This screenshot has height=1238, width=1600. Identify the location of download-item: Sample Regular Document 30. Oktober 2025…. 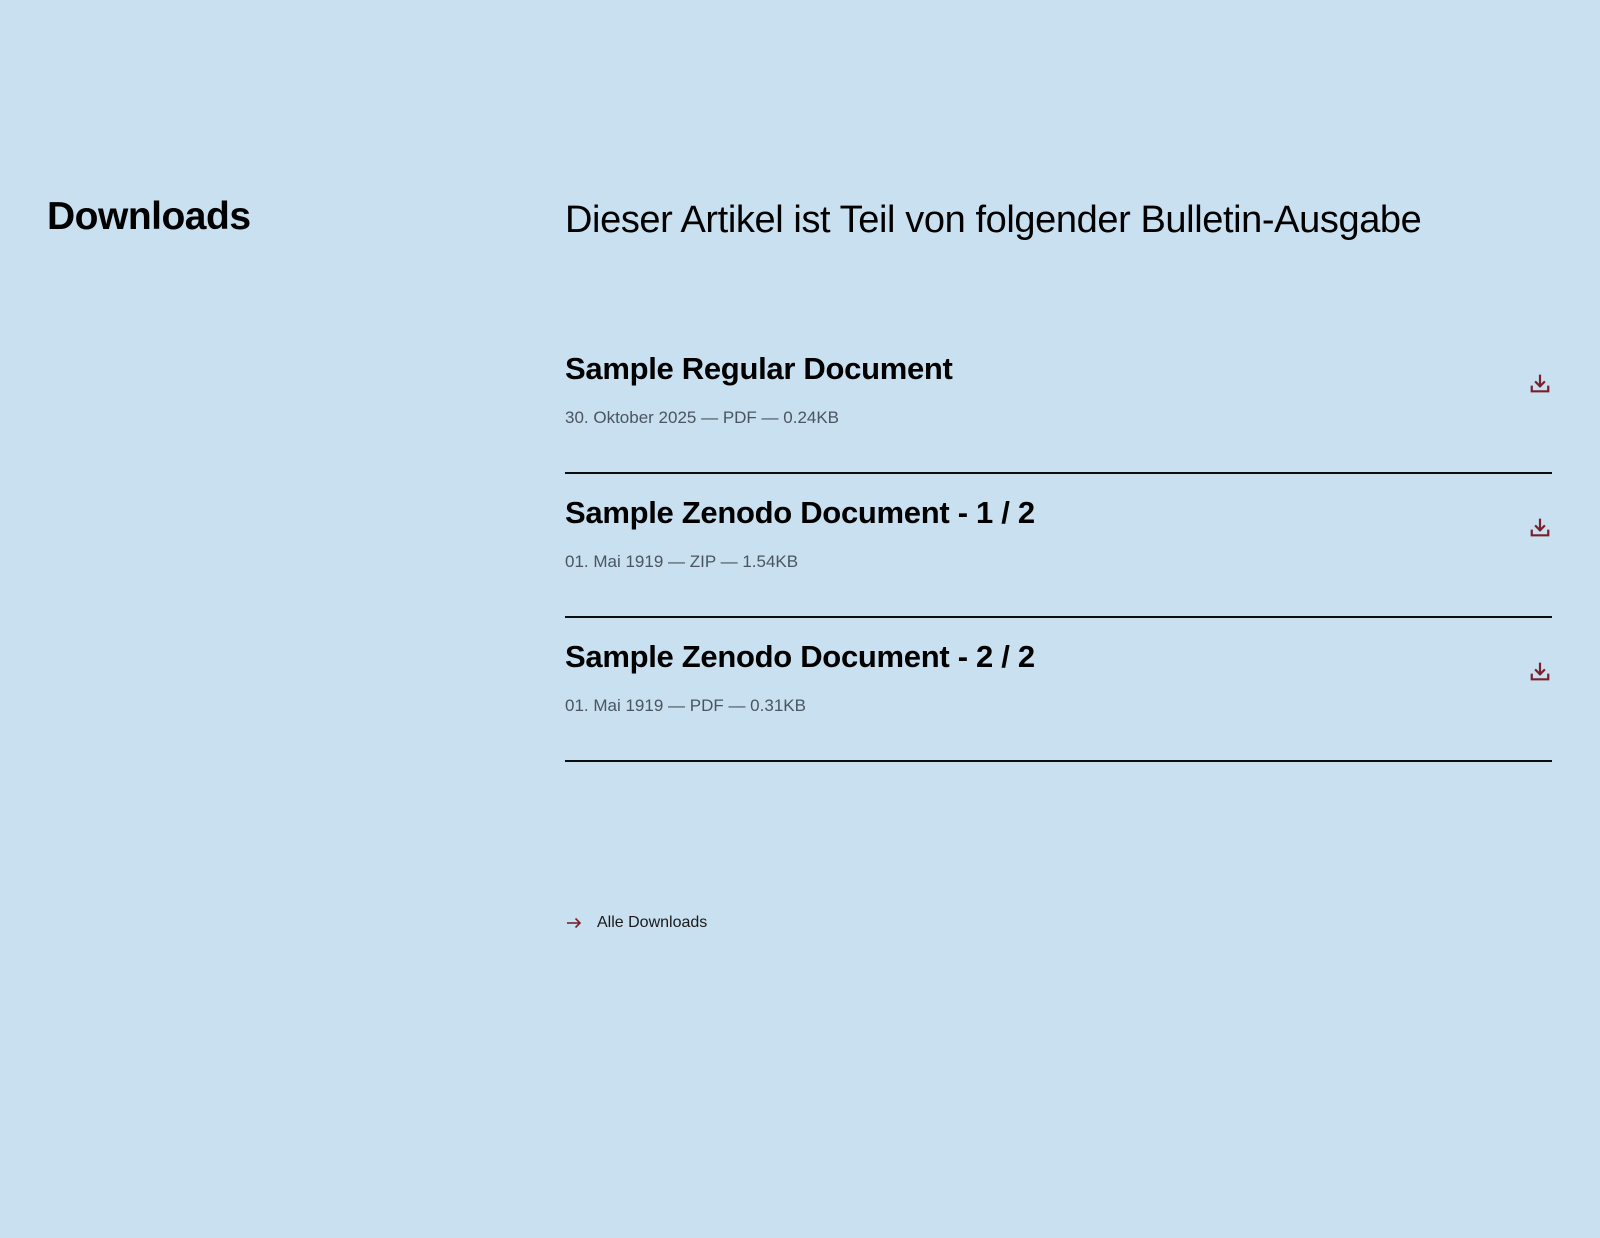
(1058, 402).